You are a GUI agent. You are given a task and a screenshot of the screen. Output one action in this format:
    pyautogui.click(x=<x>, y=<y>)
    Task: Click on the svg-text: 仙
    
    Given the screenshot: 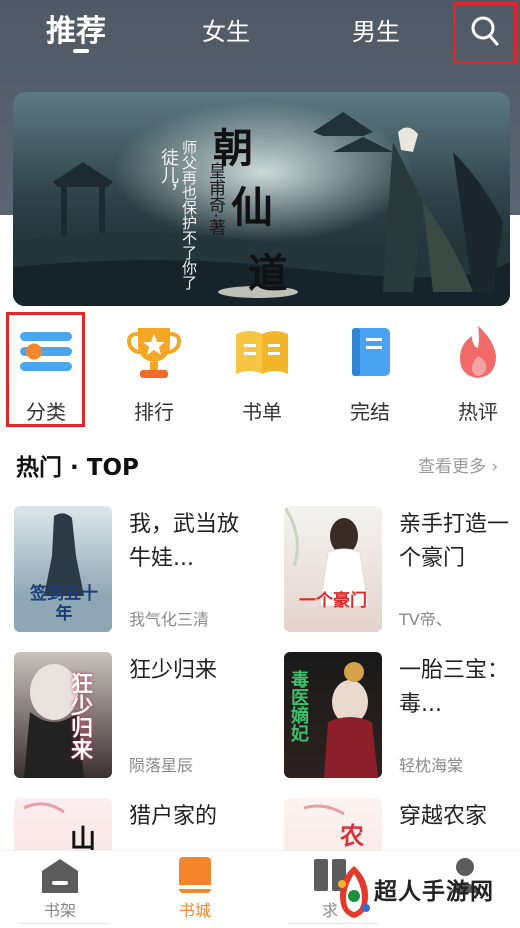 What is the action you would take?
    pyautogui.click(x=252, y=207)
    